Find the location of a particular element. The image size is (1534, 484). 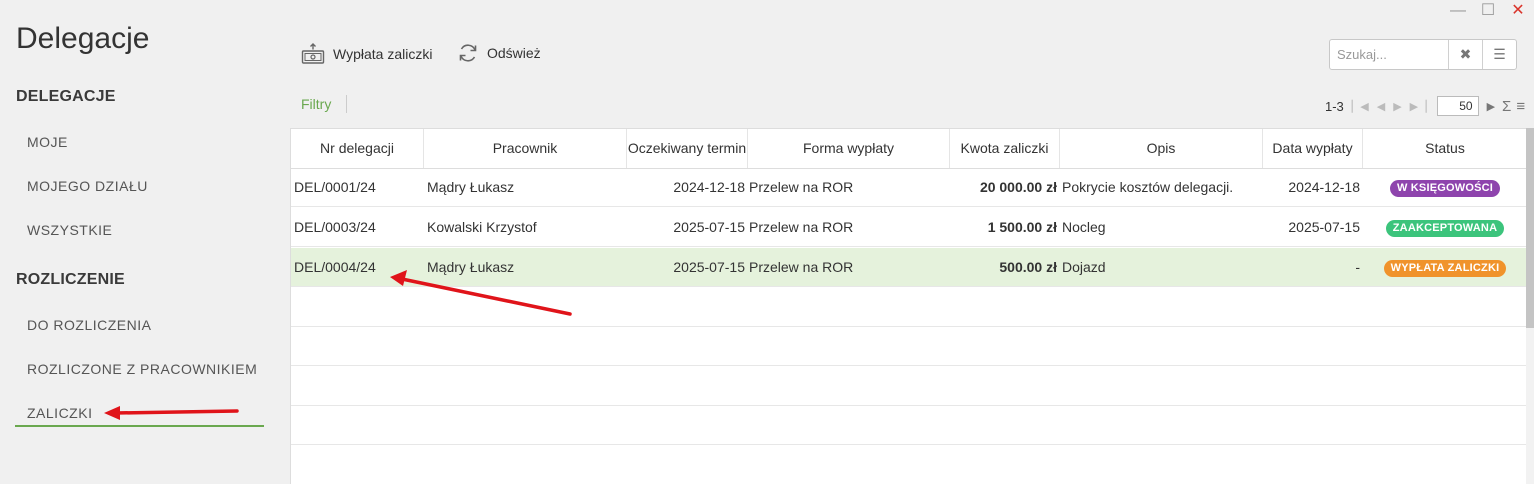

scrollbar-thumb is located at coordinates (1530, 228).